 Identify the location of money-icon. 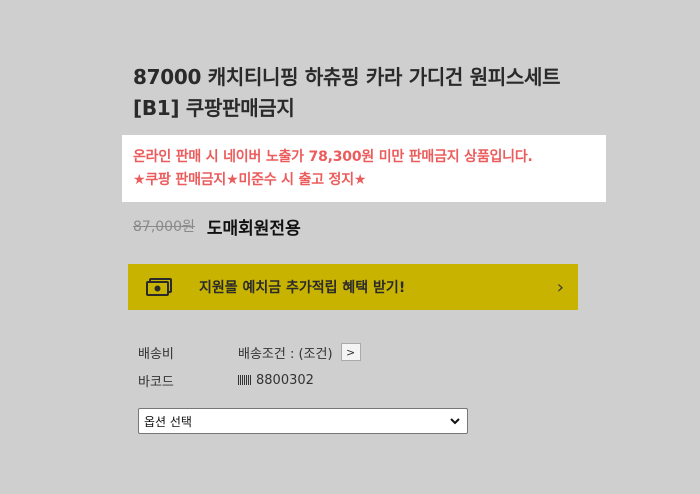
(159, 287).